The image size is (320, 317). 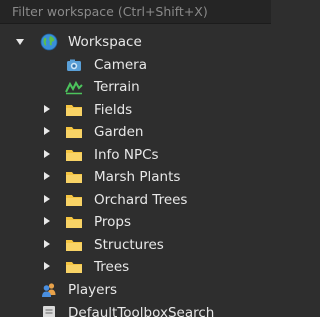 I want to click on filter-workspace-input, so click(x=135, y=11).